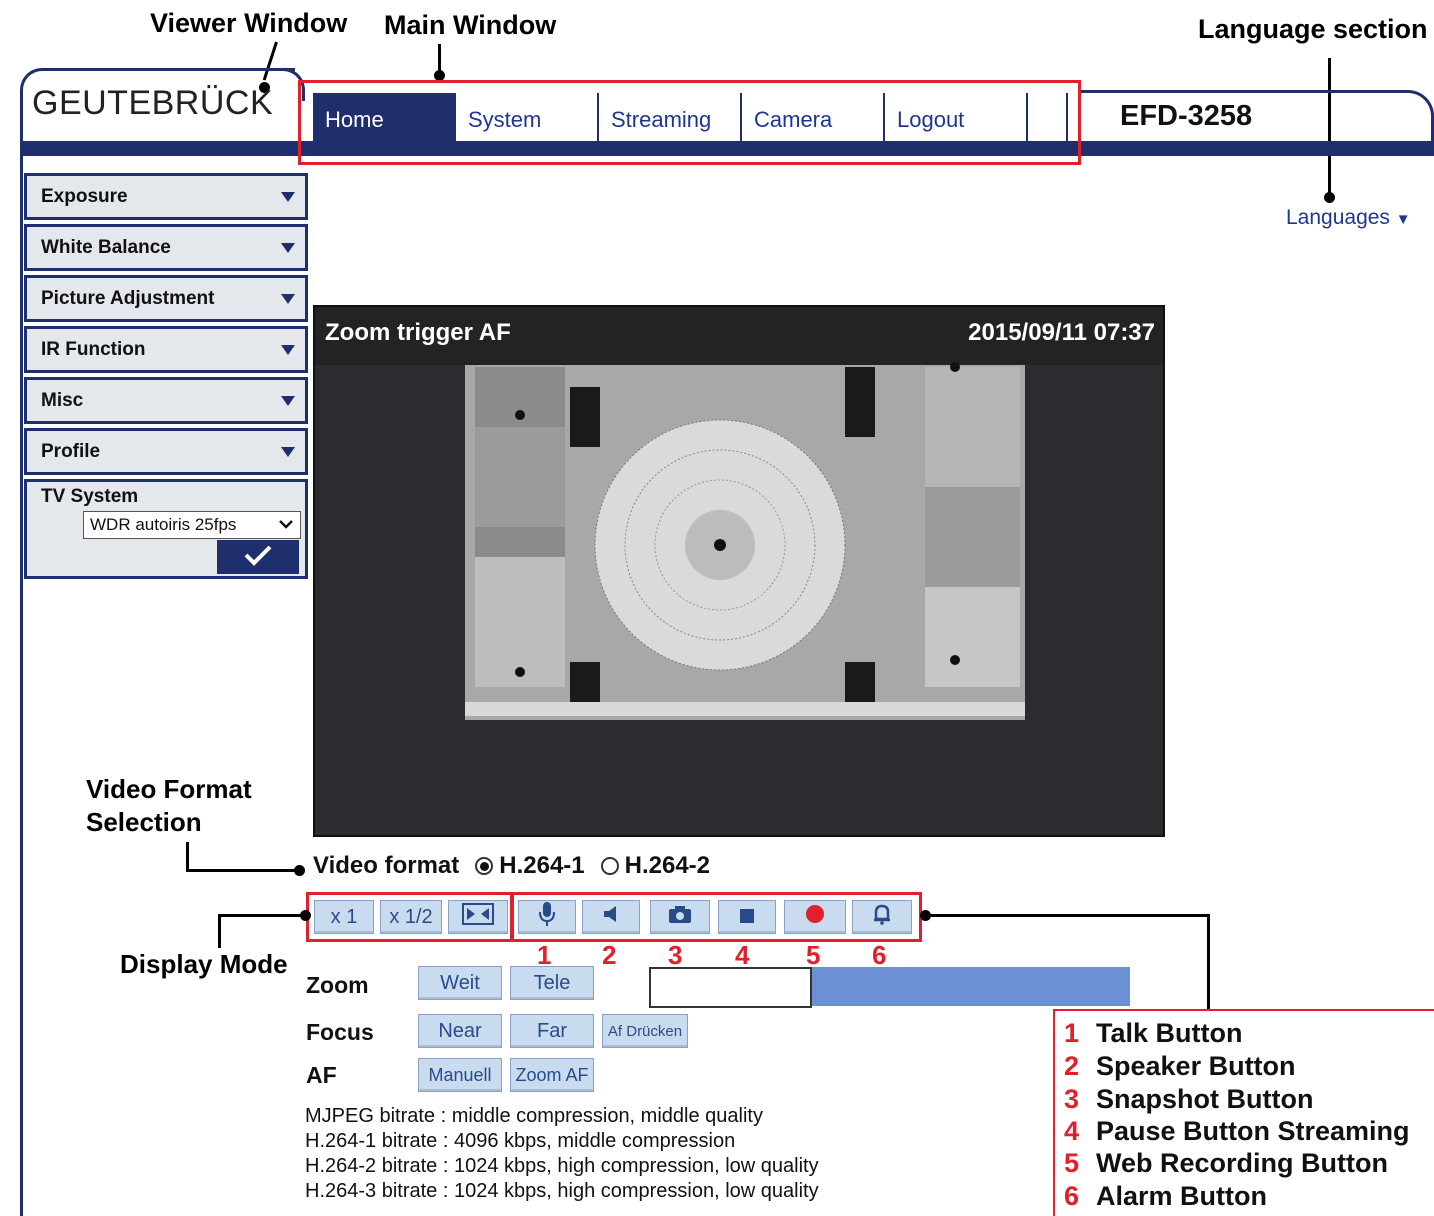 Image resolution: width=1434 pixels, height=1216 pixels. Describe the element at coordinates (1165, 1196) in the screenshot. I see `legend-item: 6 Alarm Button` at that location.